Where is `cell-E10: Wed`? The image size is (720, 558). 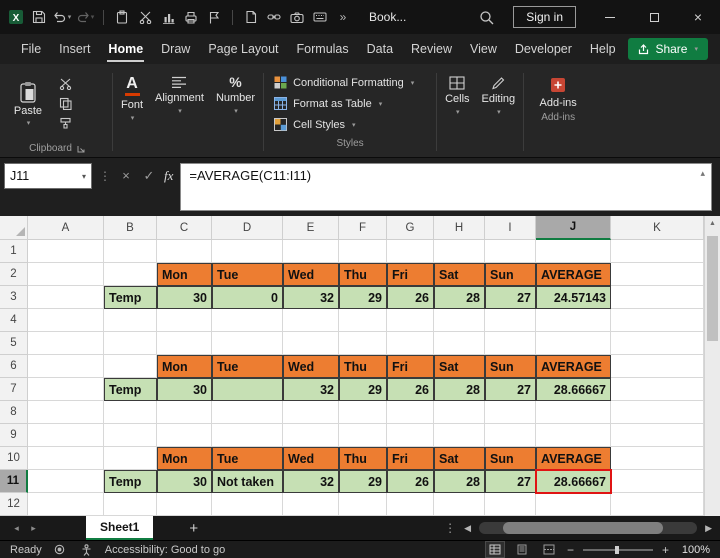
cell-E10: Wed is located at coordinates (311, 458).